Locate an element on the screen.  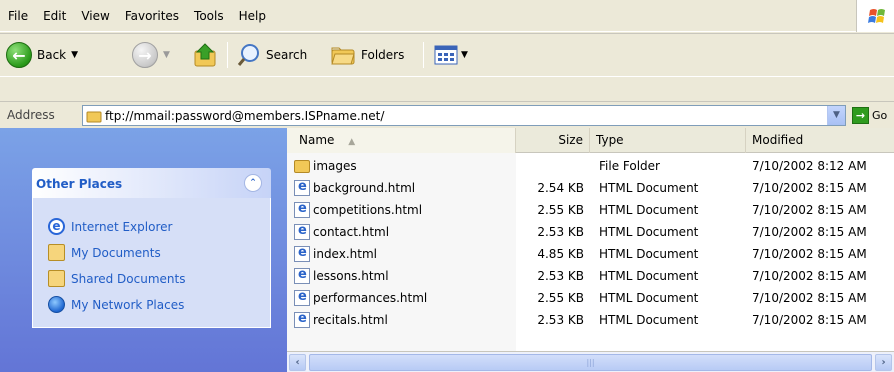
file-row: images File Folder 7/10/2002 8:12 AM is located at coordinates (590, 166).